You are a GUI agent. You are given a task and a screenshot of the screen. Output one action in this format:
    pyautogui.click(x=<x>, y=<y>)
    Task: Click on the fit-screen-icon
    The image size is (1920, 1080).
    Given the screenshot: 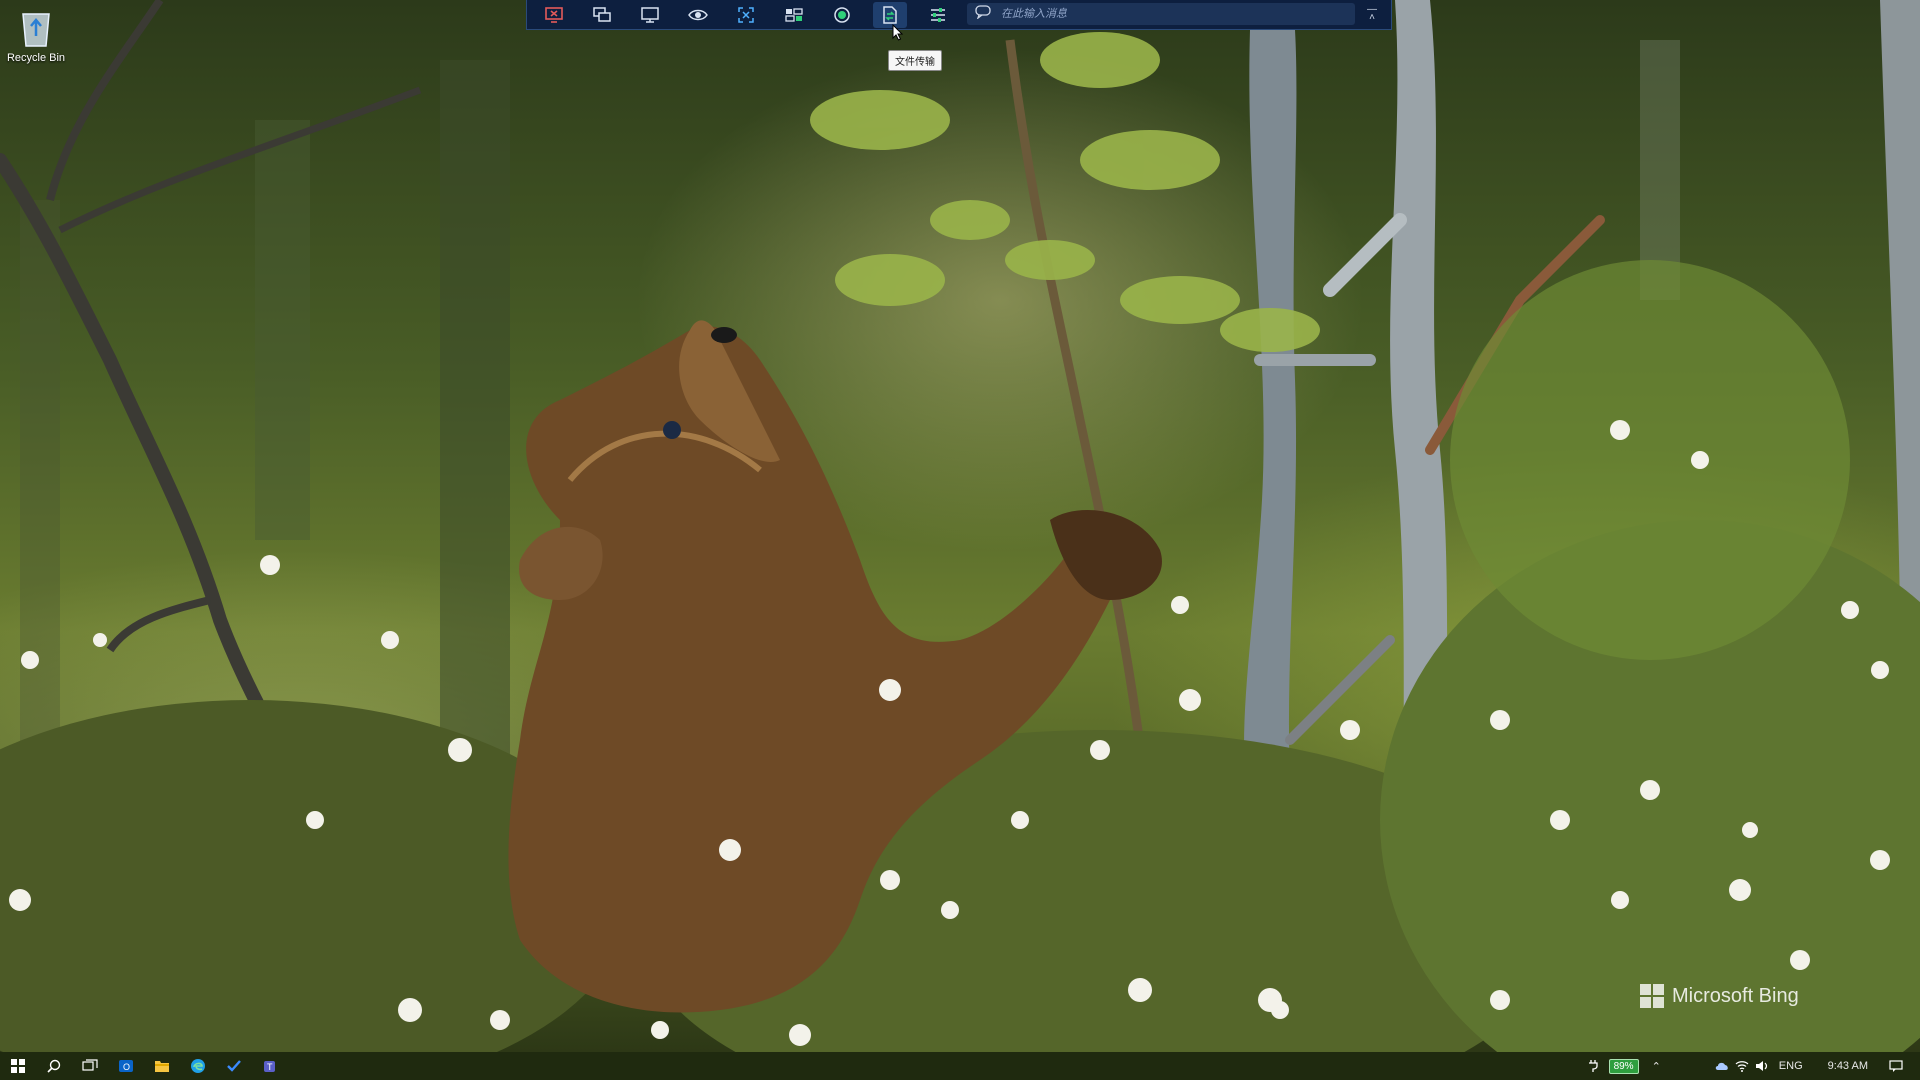 What is the action you would take?
    pyautogui.click(x=746, y=15)
    